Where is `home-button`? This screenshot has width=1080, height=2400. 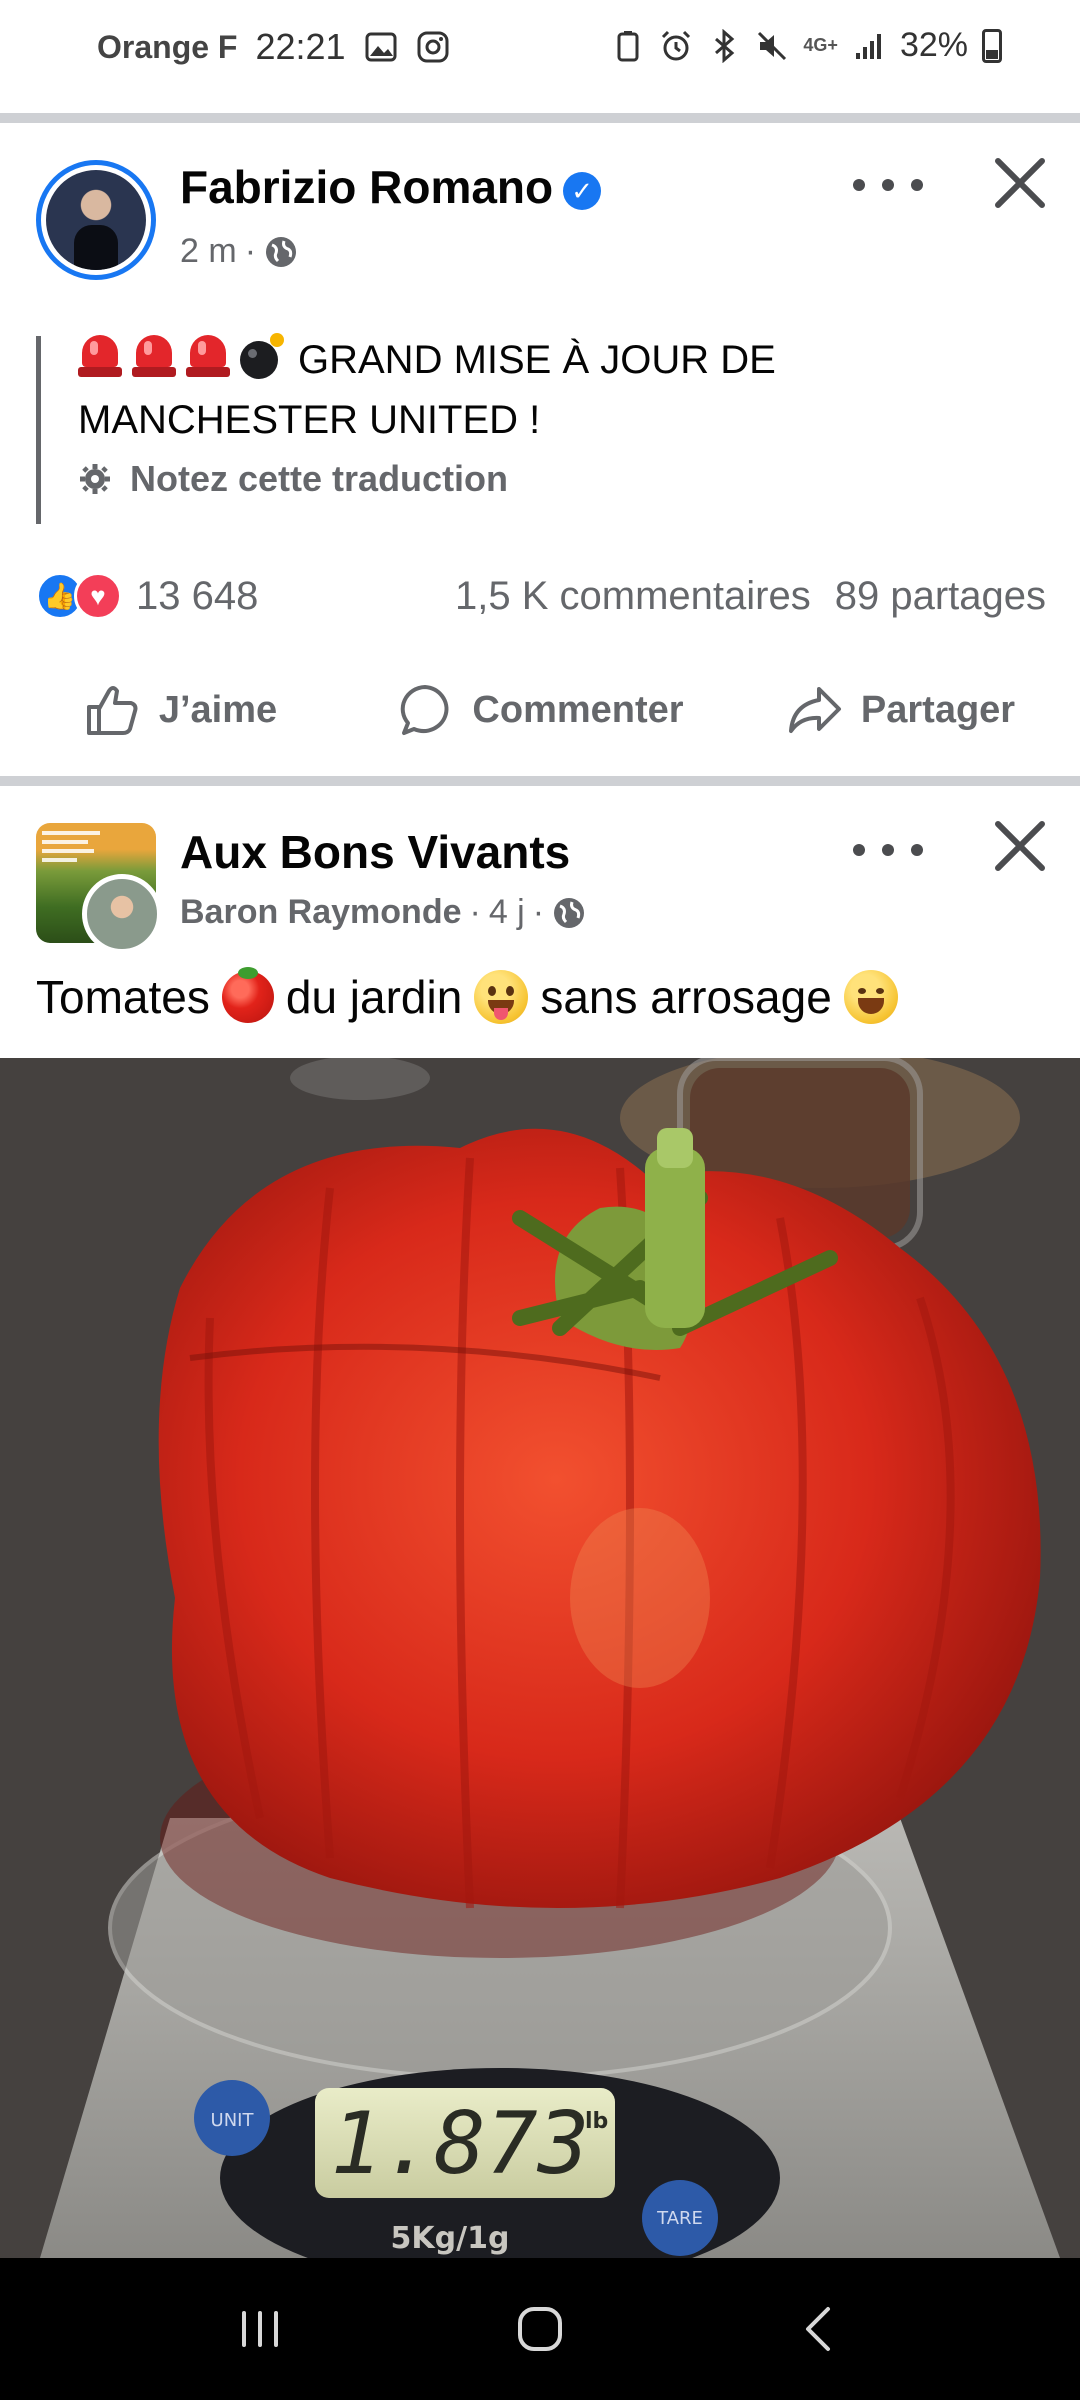
home-button is located at coordinates (540, 2329).